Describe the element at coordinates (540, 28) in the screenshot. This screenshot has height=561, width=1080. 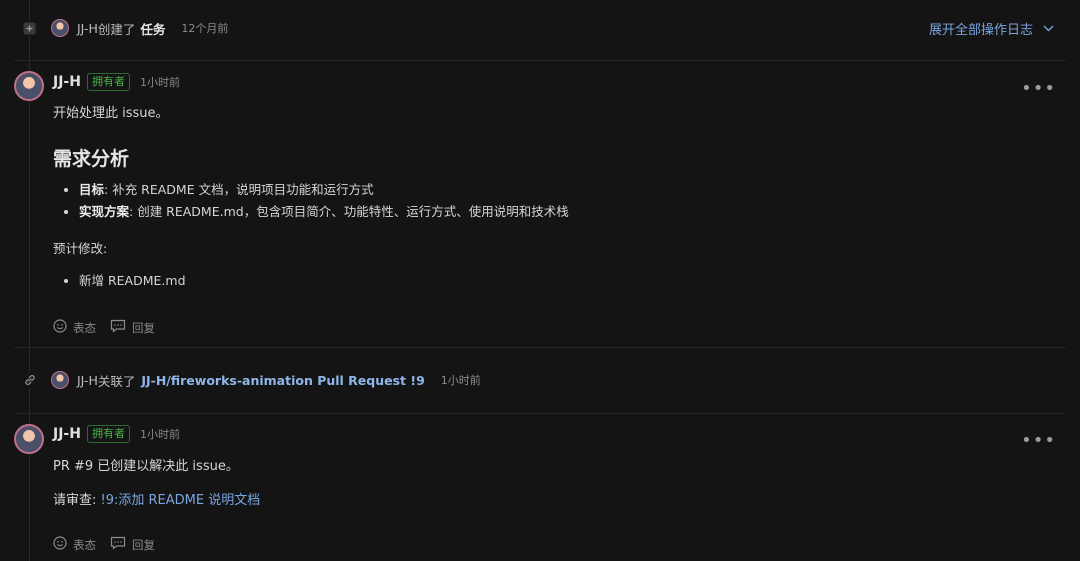
I see `create-event: JJ-H 创建了 任务 12个月前` at that location.